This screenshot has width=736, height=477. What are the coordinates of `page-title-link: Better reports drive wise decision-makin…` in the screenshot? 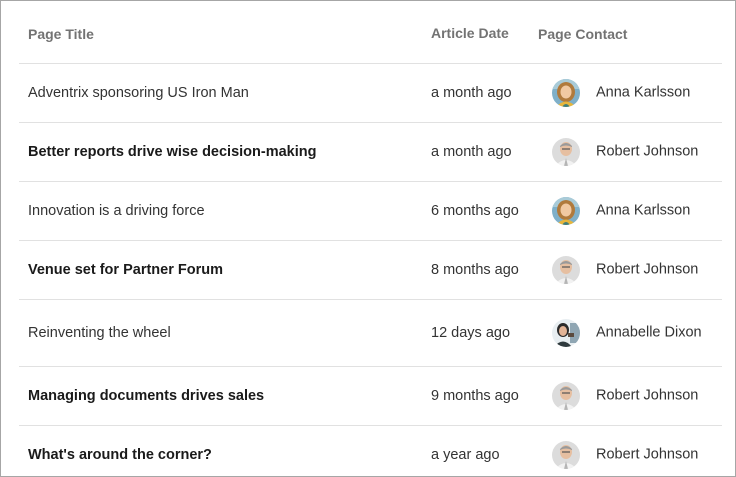 It's located at (172, 152).